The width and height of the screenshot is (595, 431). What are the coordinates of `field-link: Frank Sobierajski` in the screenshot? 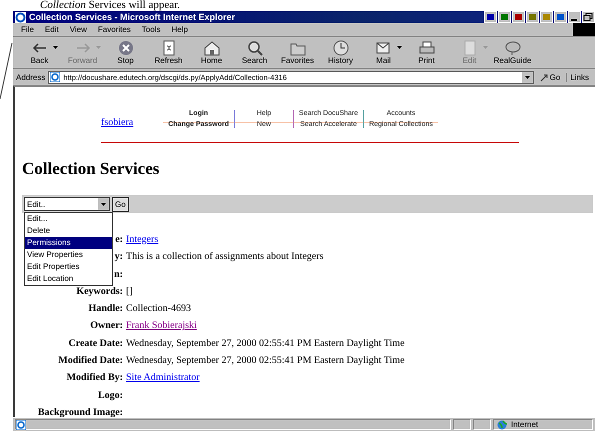 It's located at (161, 326).